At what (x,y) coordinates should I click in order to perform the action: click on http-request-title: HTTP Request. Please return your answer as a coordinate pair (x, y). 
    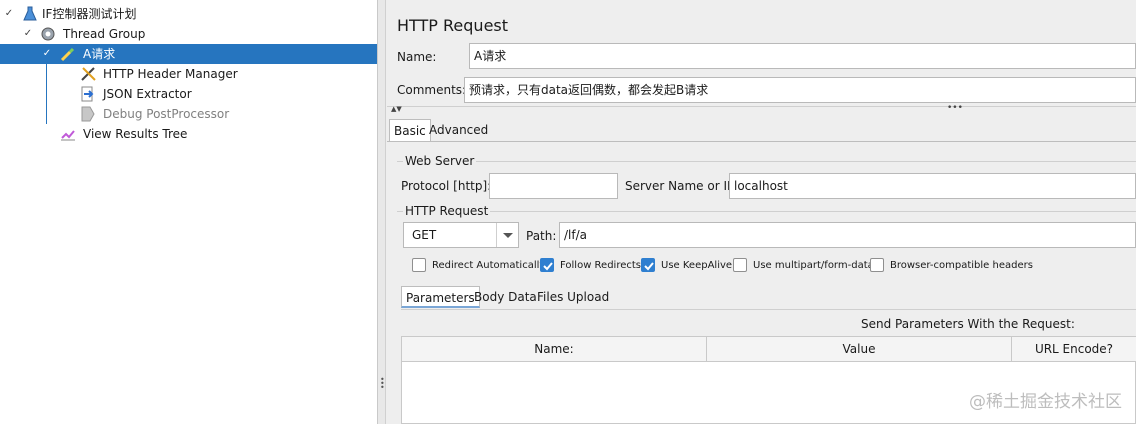
    Looking at the image, I should click on (447, 211).